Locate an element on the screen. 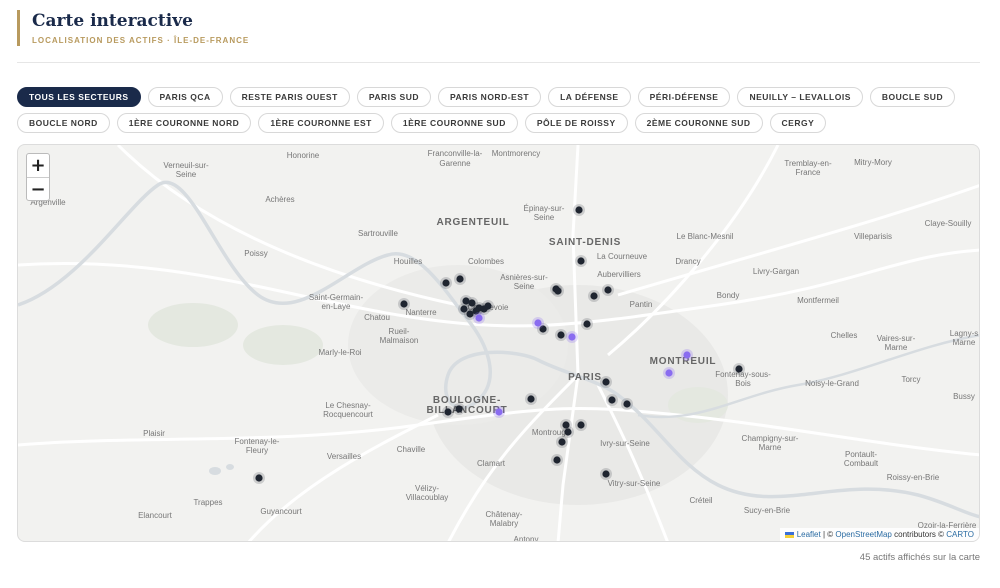  place-label: Tremblay-en- is located at coordinates (808, 163).